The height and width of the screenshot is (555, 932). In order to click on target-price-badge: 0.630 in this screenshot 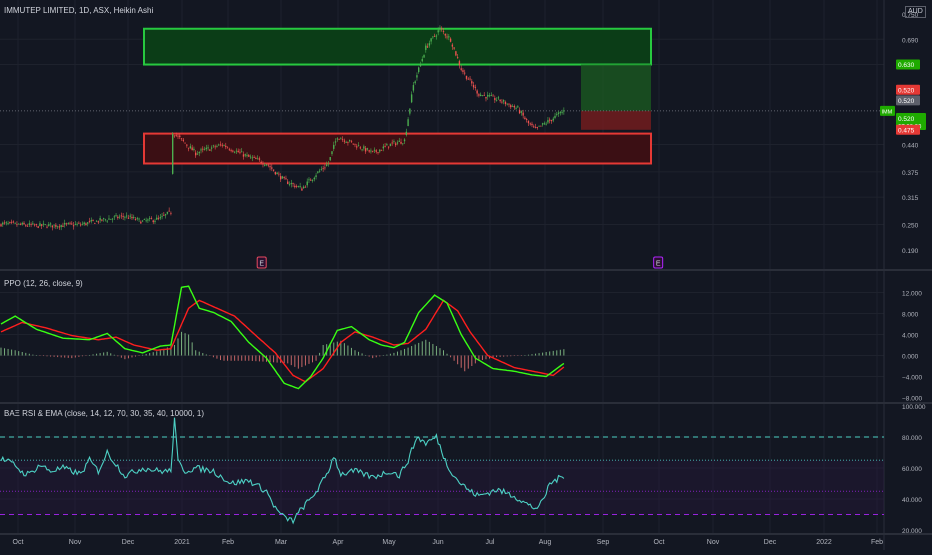, I will do `click(906, 65)`.